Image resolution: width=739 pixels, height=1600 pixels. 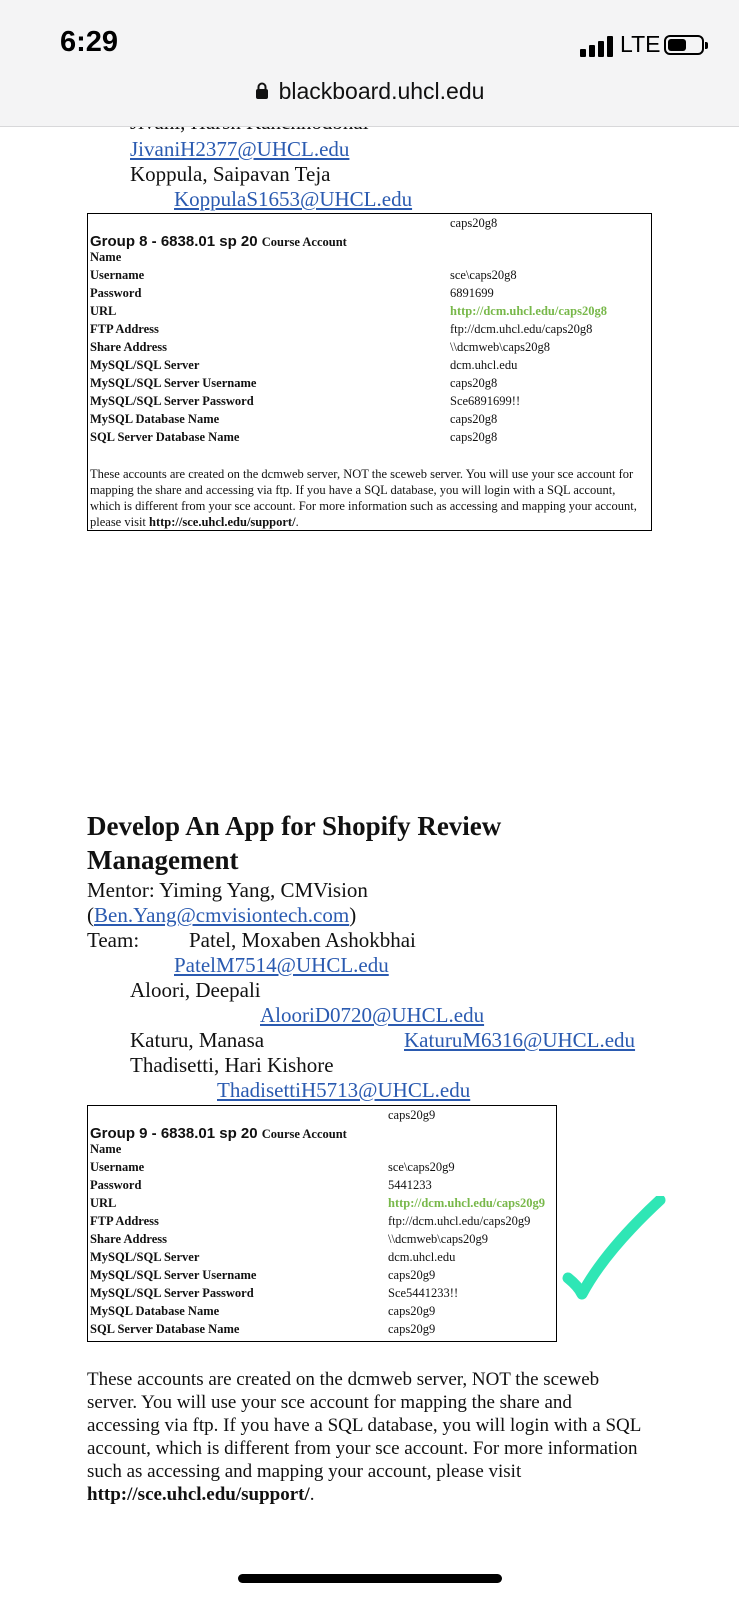 I want to click on member-email-link: AlooriD0720@UHCL.edu, so click(x=372, y=1015).